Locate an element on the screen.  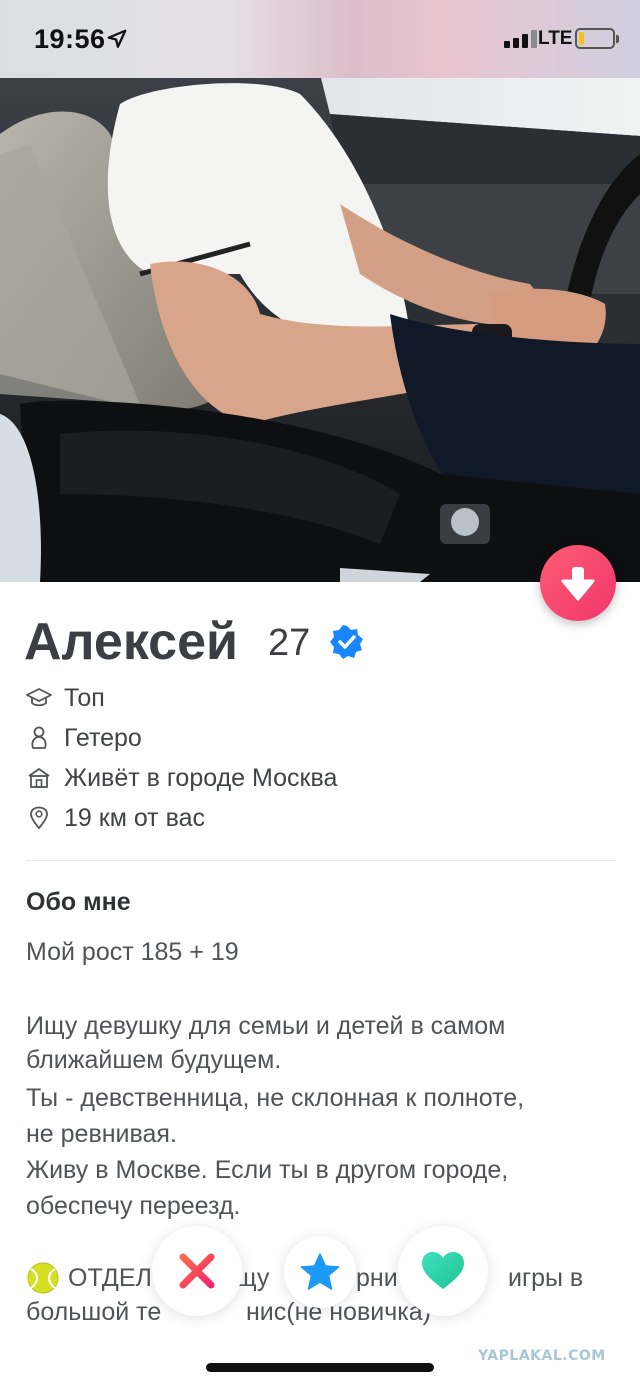
info-school-text: Топ is located at coordinates (84, 697).